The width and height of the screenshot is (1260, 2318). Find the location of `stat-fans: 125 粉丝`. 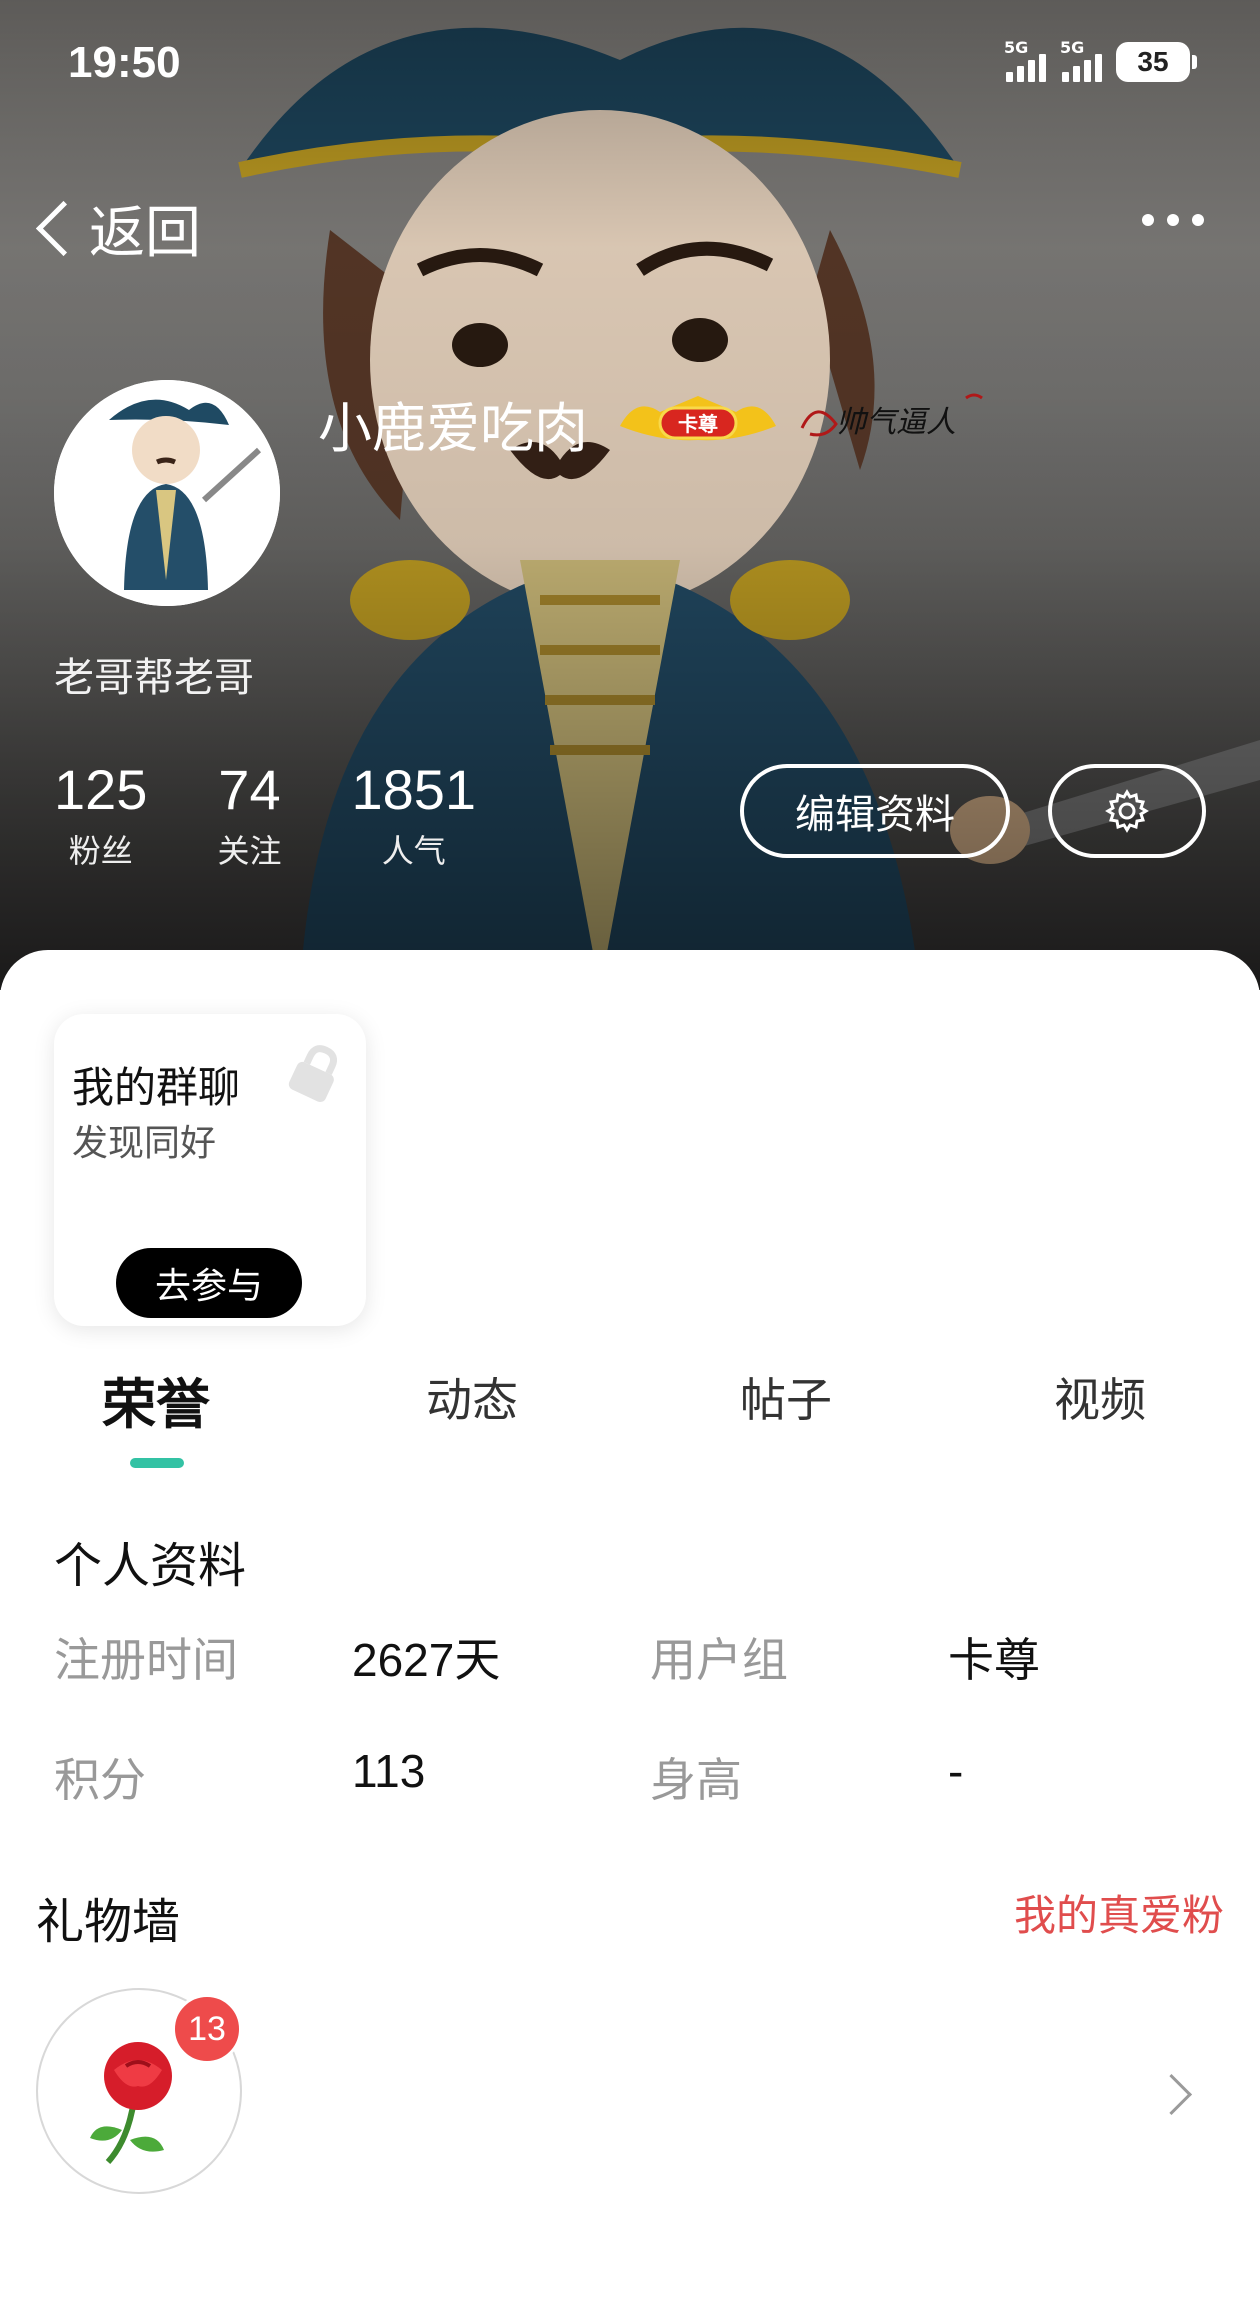

stat-fans: 125 粉丝 is located at coordinates (100, 815).